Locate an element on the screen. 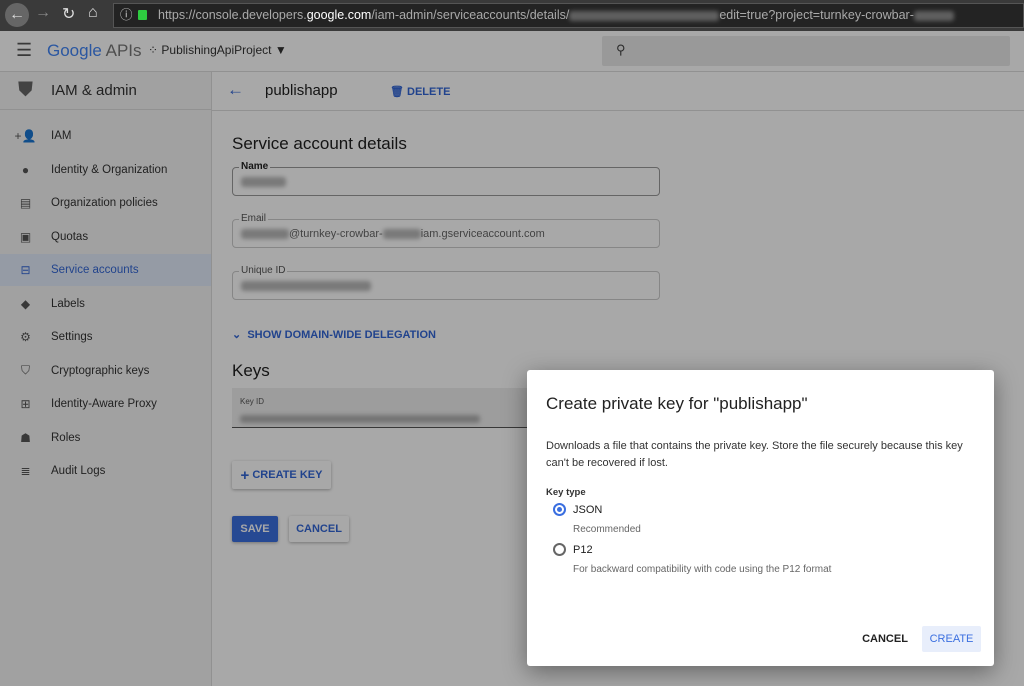 This screenshot has height=686, width=1024. url-domain: google.com is located at coordinates (339, 15).